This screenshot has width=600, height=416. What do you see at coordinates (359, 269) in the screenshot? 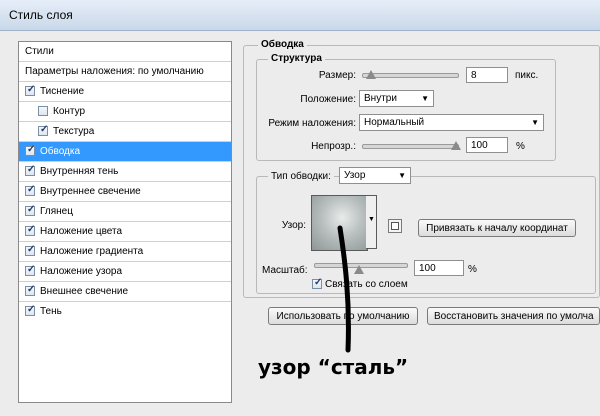
I see `scale-slider-thumb` at bounding box center [359, 269].